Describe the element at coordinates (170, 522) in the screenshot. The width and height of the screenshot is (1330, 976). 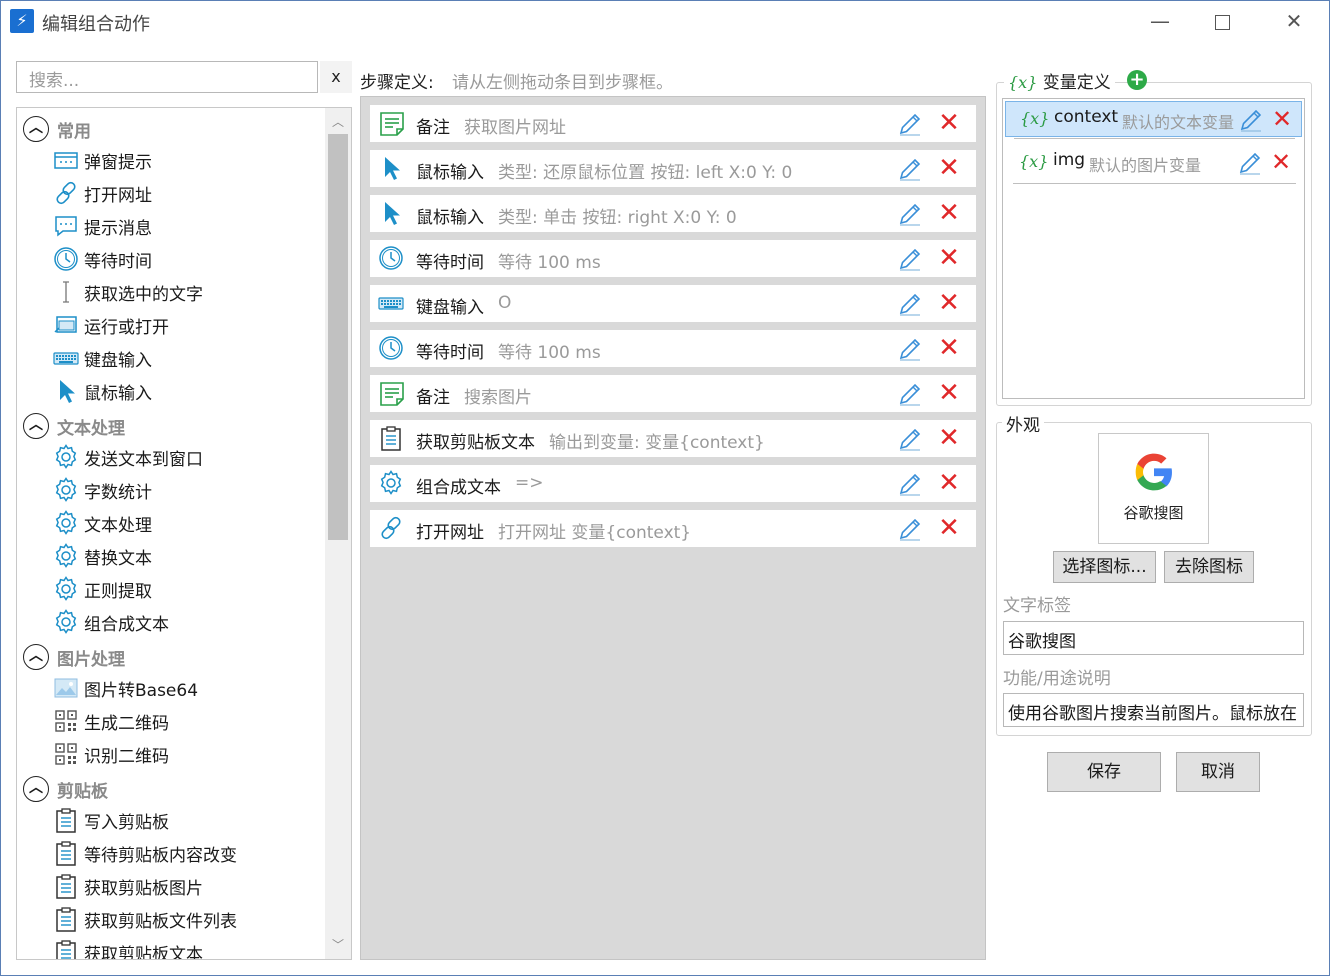
I see `tree-item: 文本处理` at that location.